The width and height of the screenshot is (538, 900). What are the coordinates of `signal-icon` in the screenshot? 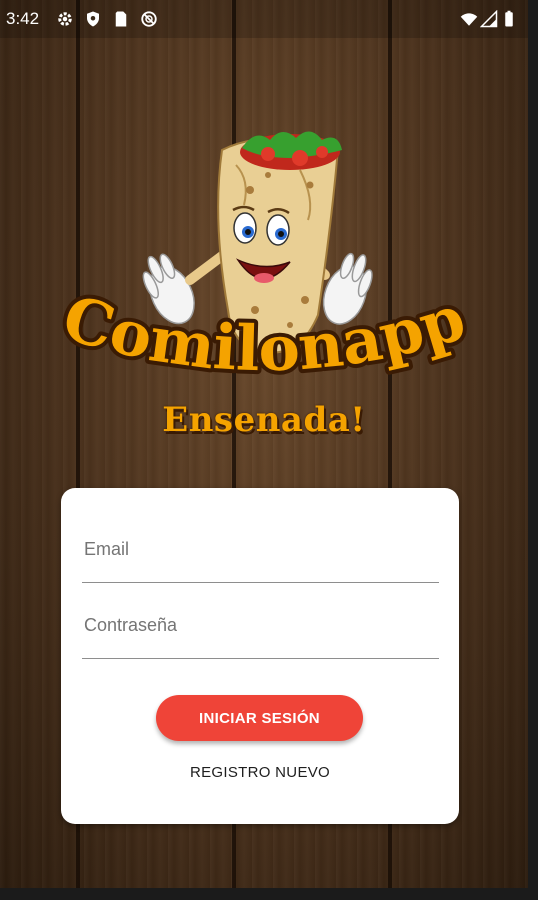 It's located at (489, 19).